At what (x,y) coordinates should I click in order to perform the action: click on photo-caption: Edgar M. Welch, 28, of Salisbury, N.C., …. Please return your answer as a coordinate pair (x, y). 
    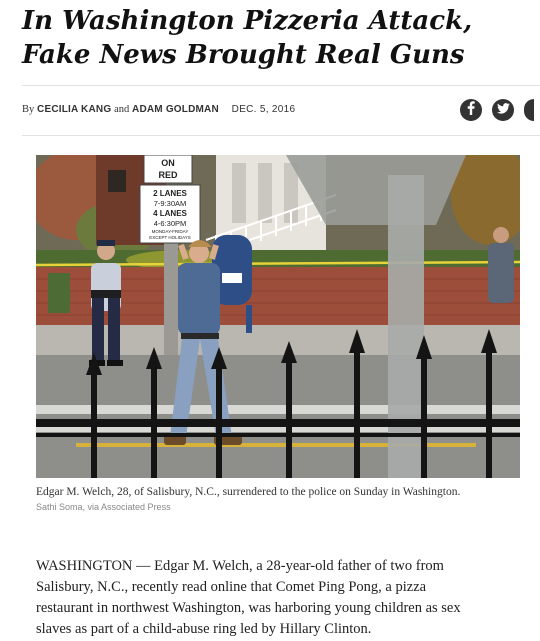
    Looking at the image, I should click on (248, 492).